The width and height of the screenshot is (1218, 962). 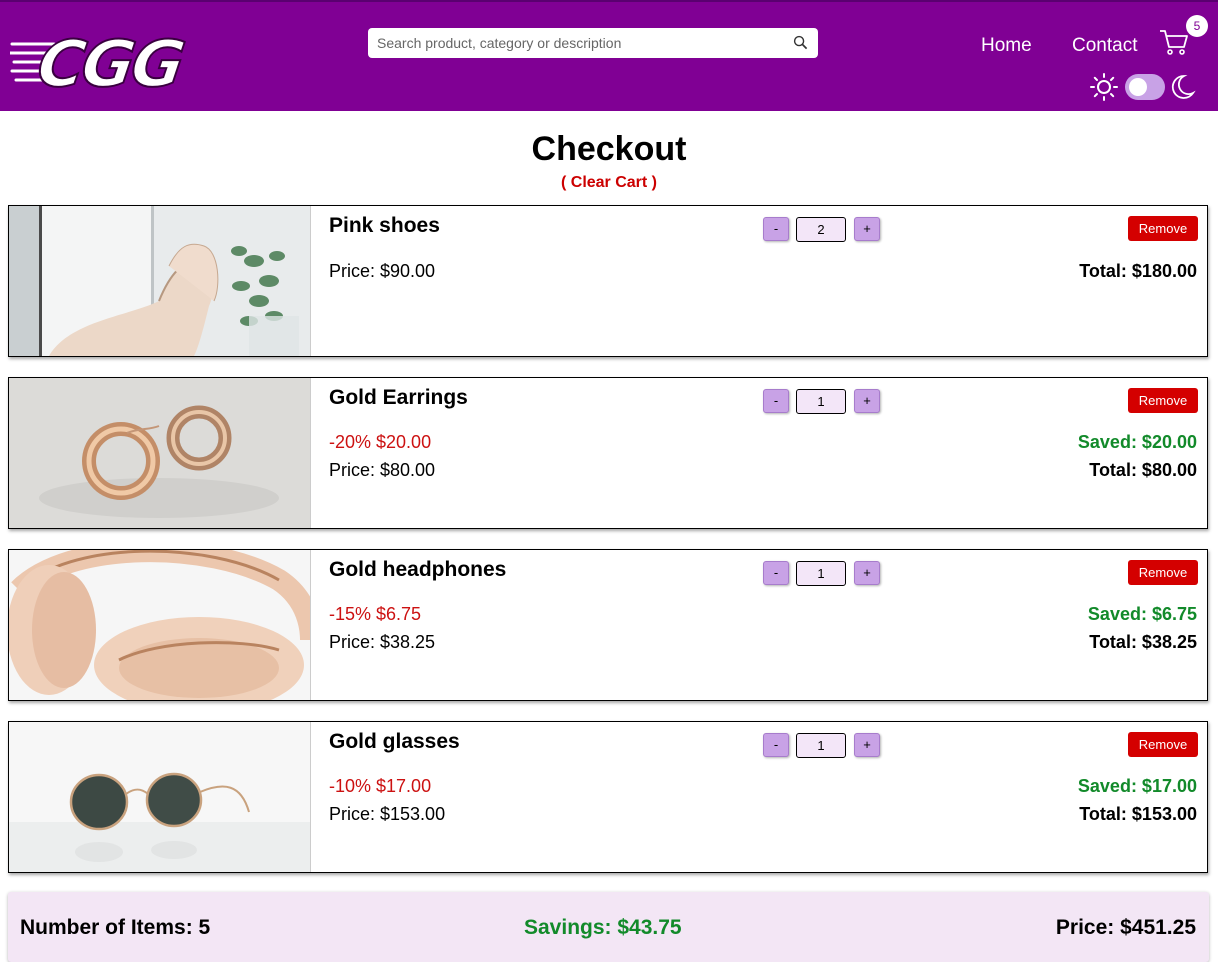 What do you see at coordinates (382, 271) in the screenshot?
I see `item-price: Price: $90.00` at bounding box center [382, 271].